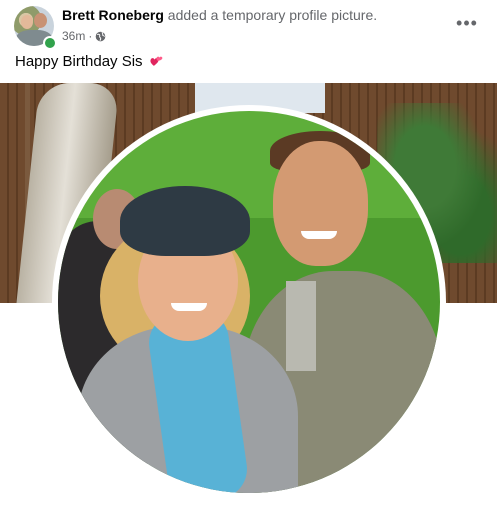 This screenshot has width=497, height=505. Describe the element at coordinates (319, 235) in the screenshot. I see `photo-man-smile` at that location.